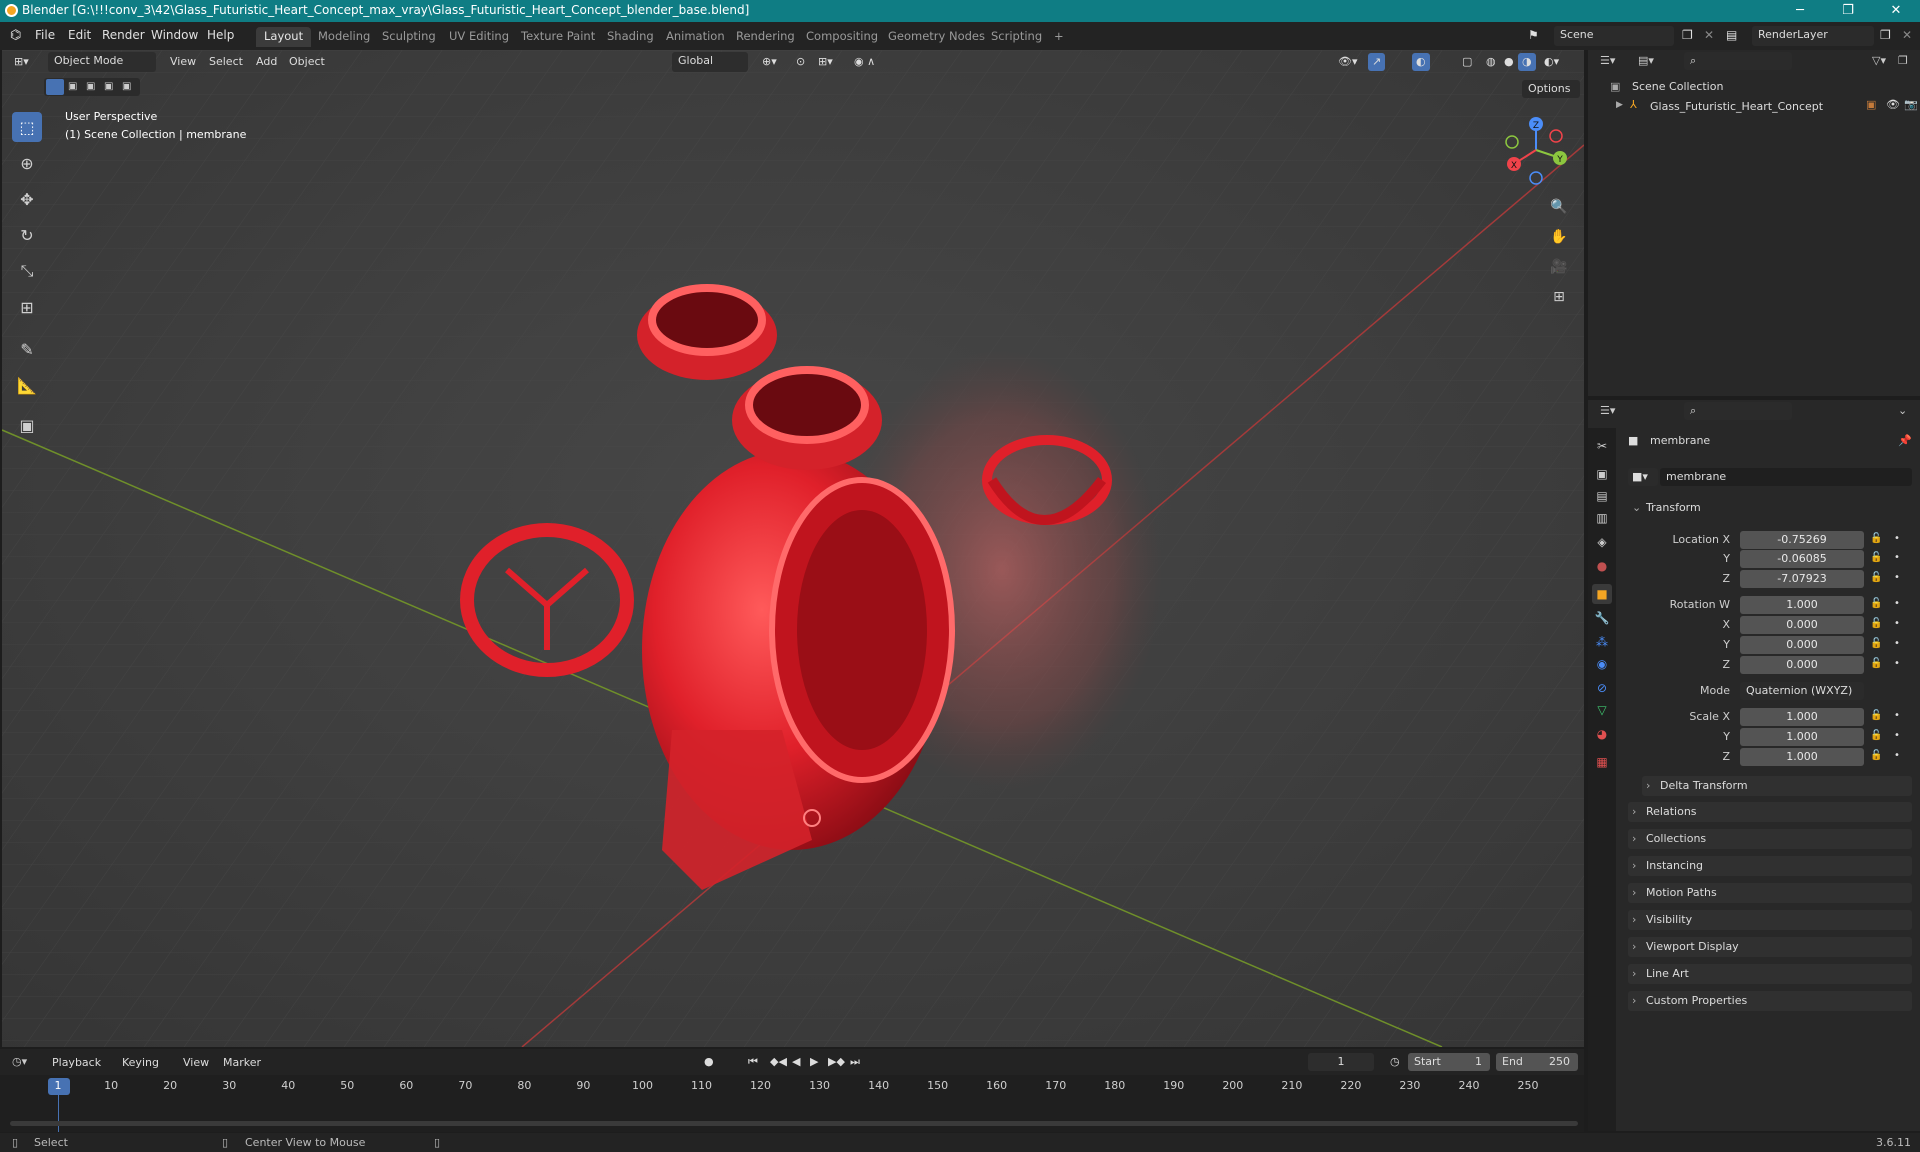 This screenshot has height=1152, width=1920. I want to click on tab-texture-paint: Texture Paint, so click(558, 37).